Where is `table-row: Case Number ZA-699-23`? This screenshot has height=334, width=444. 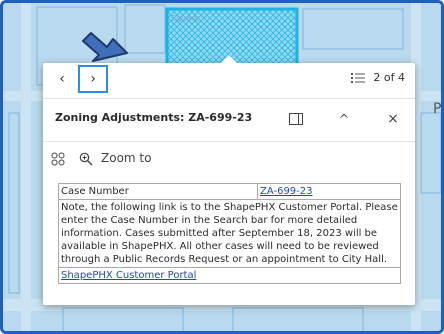
table-row: Case Number ZA-699-23 is located at coordinates (229, 191).